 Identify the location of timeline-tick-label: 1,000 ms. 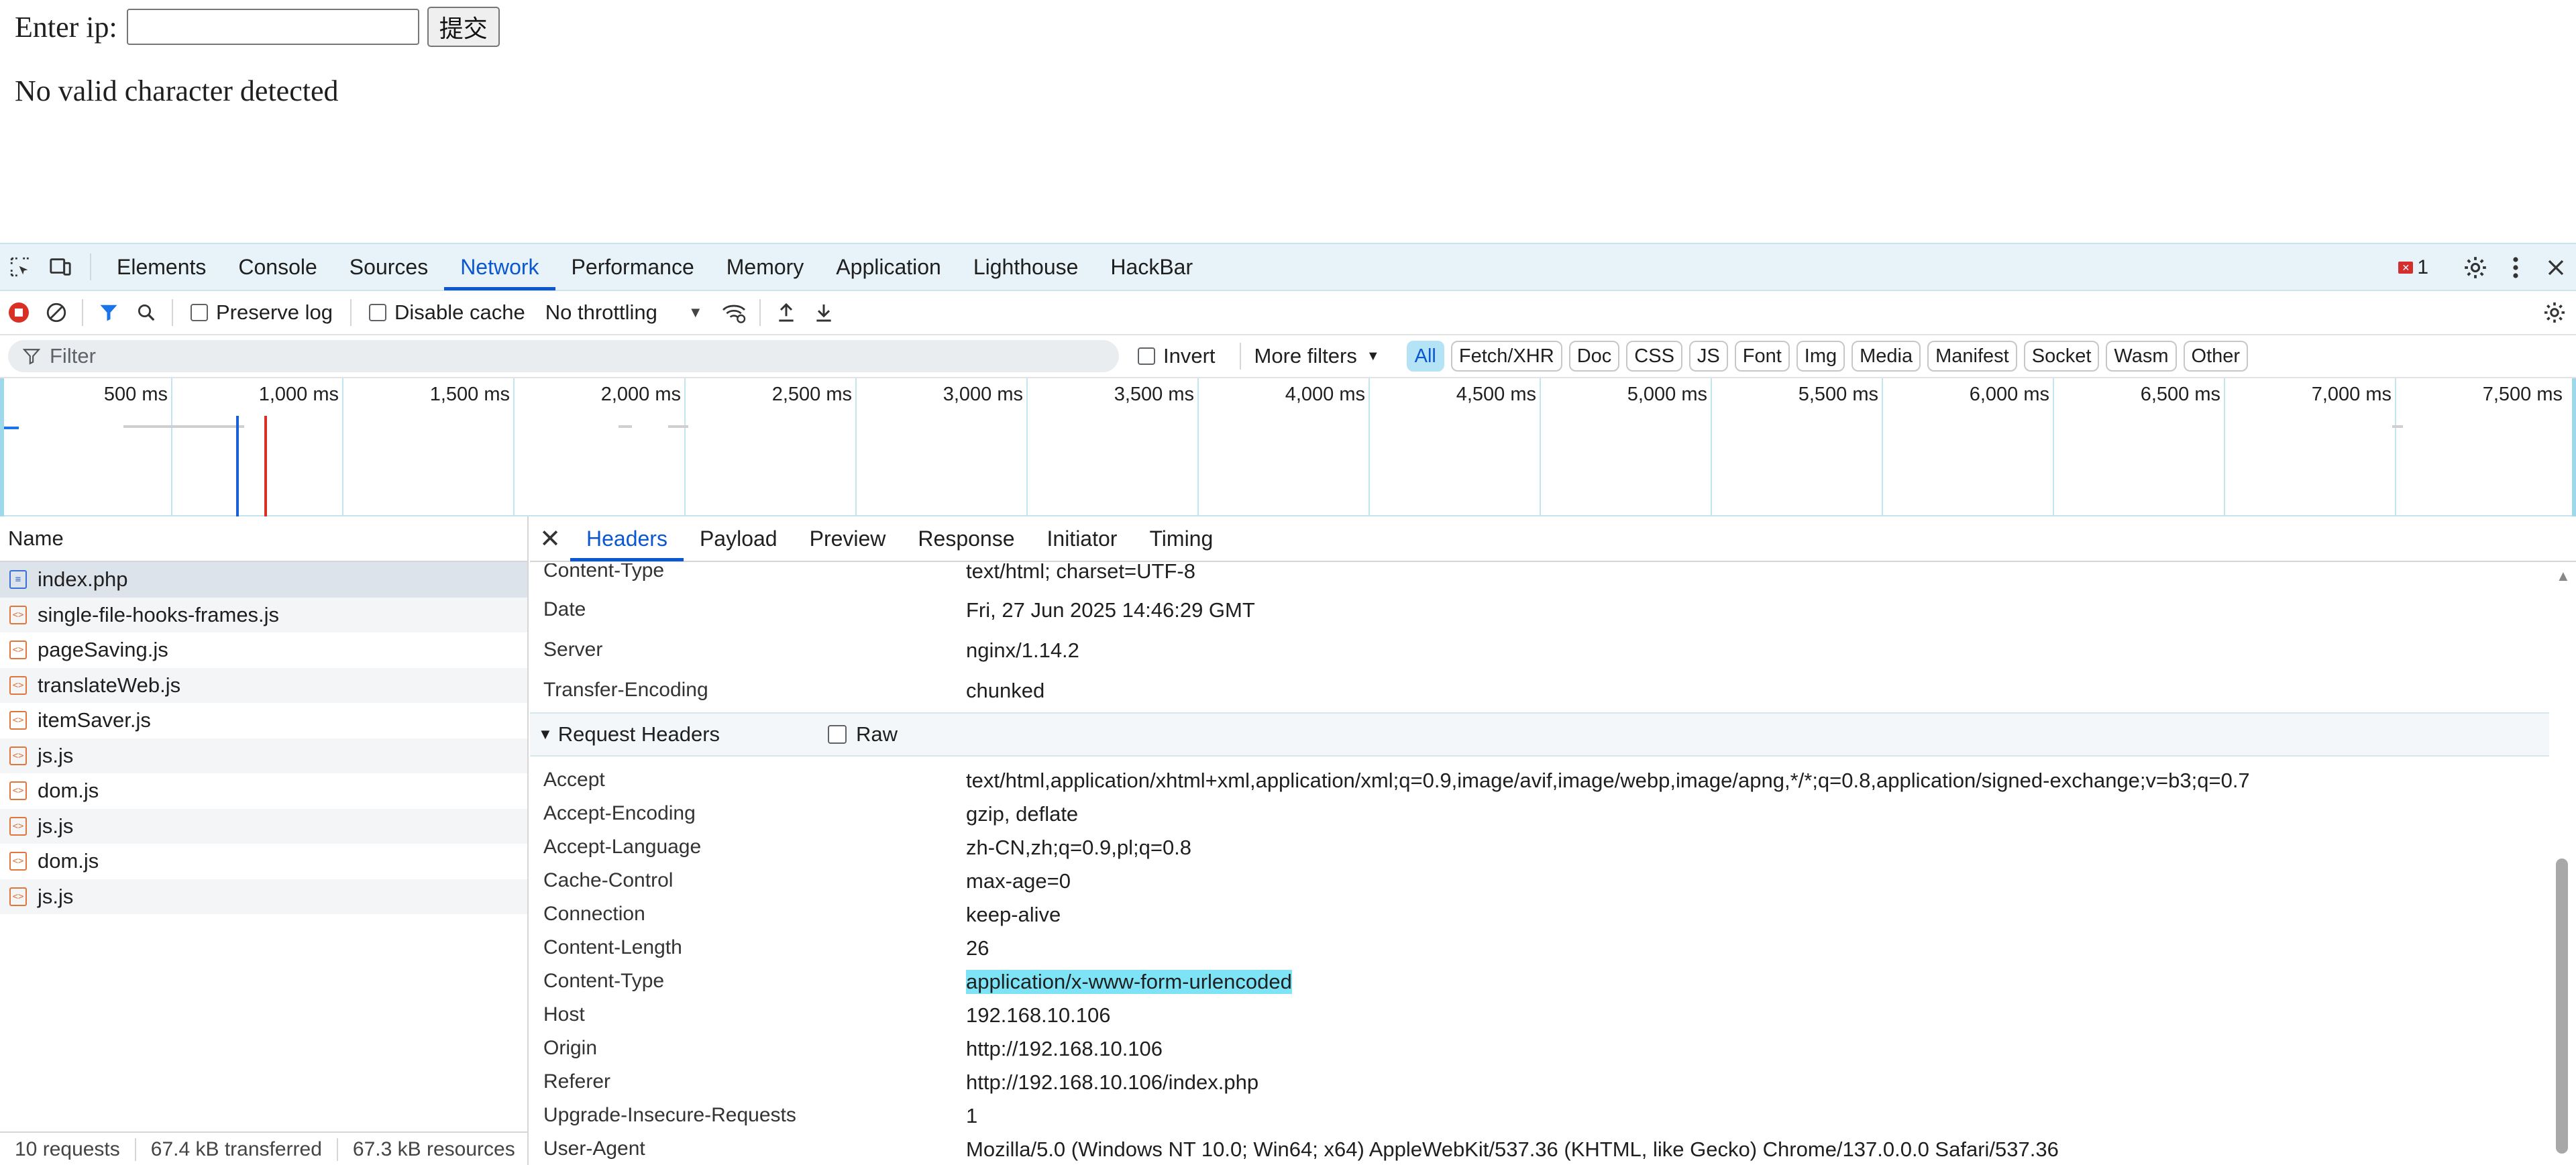
(298, 395).